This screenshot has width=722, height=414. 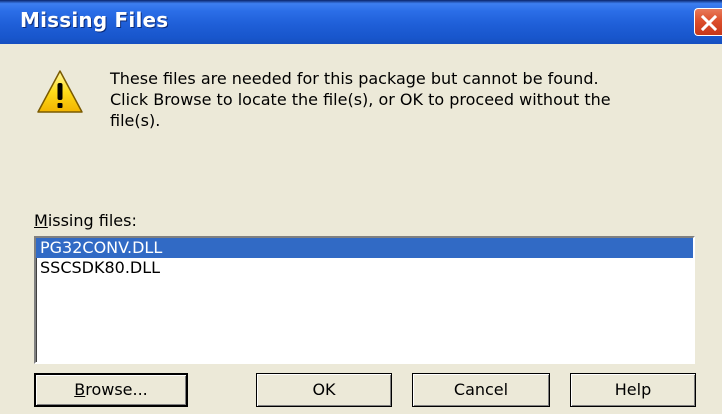 I want to click on ok-button: OK, so click(x=324, y=390).